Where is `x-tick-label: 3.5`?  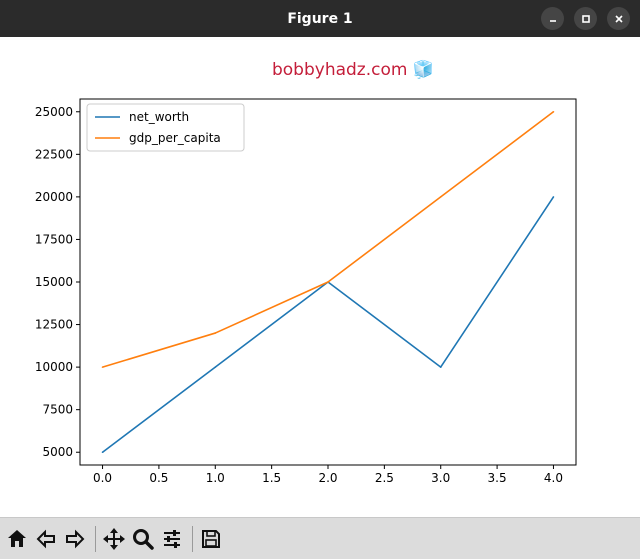
x-tick-label: 3.5 is located at coordinates (497, 478).